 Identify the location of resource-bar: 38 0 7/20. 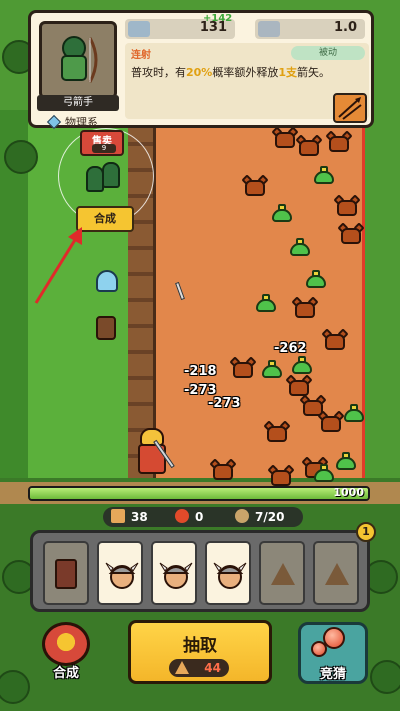
(203, 517).